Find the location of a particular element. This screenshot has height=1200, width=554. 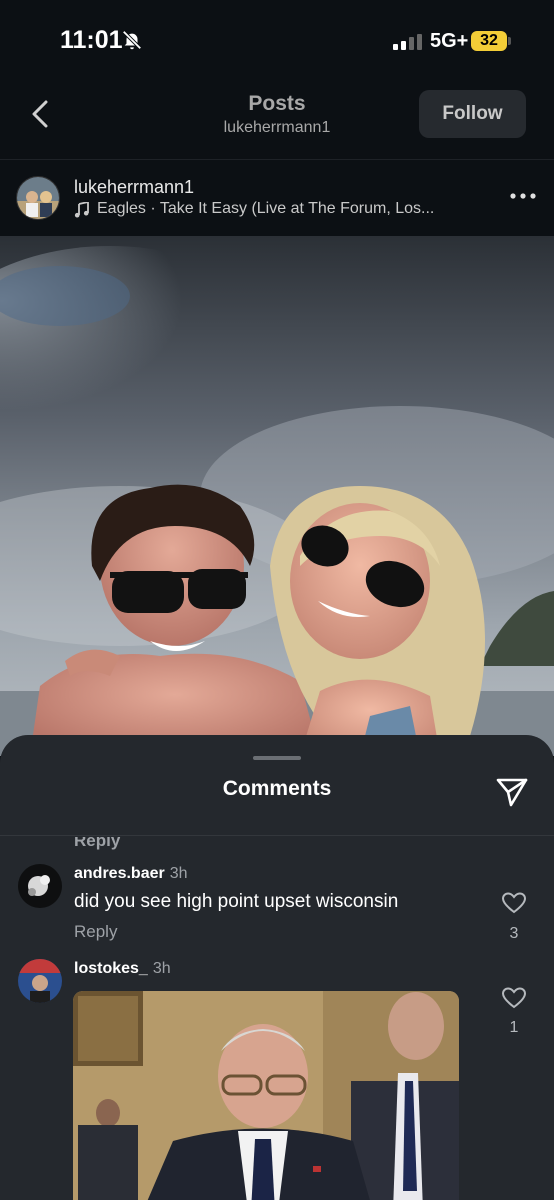

comment-username: andres.baer 3h is located at coordinates (131, 874).